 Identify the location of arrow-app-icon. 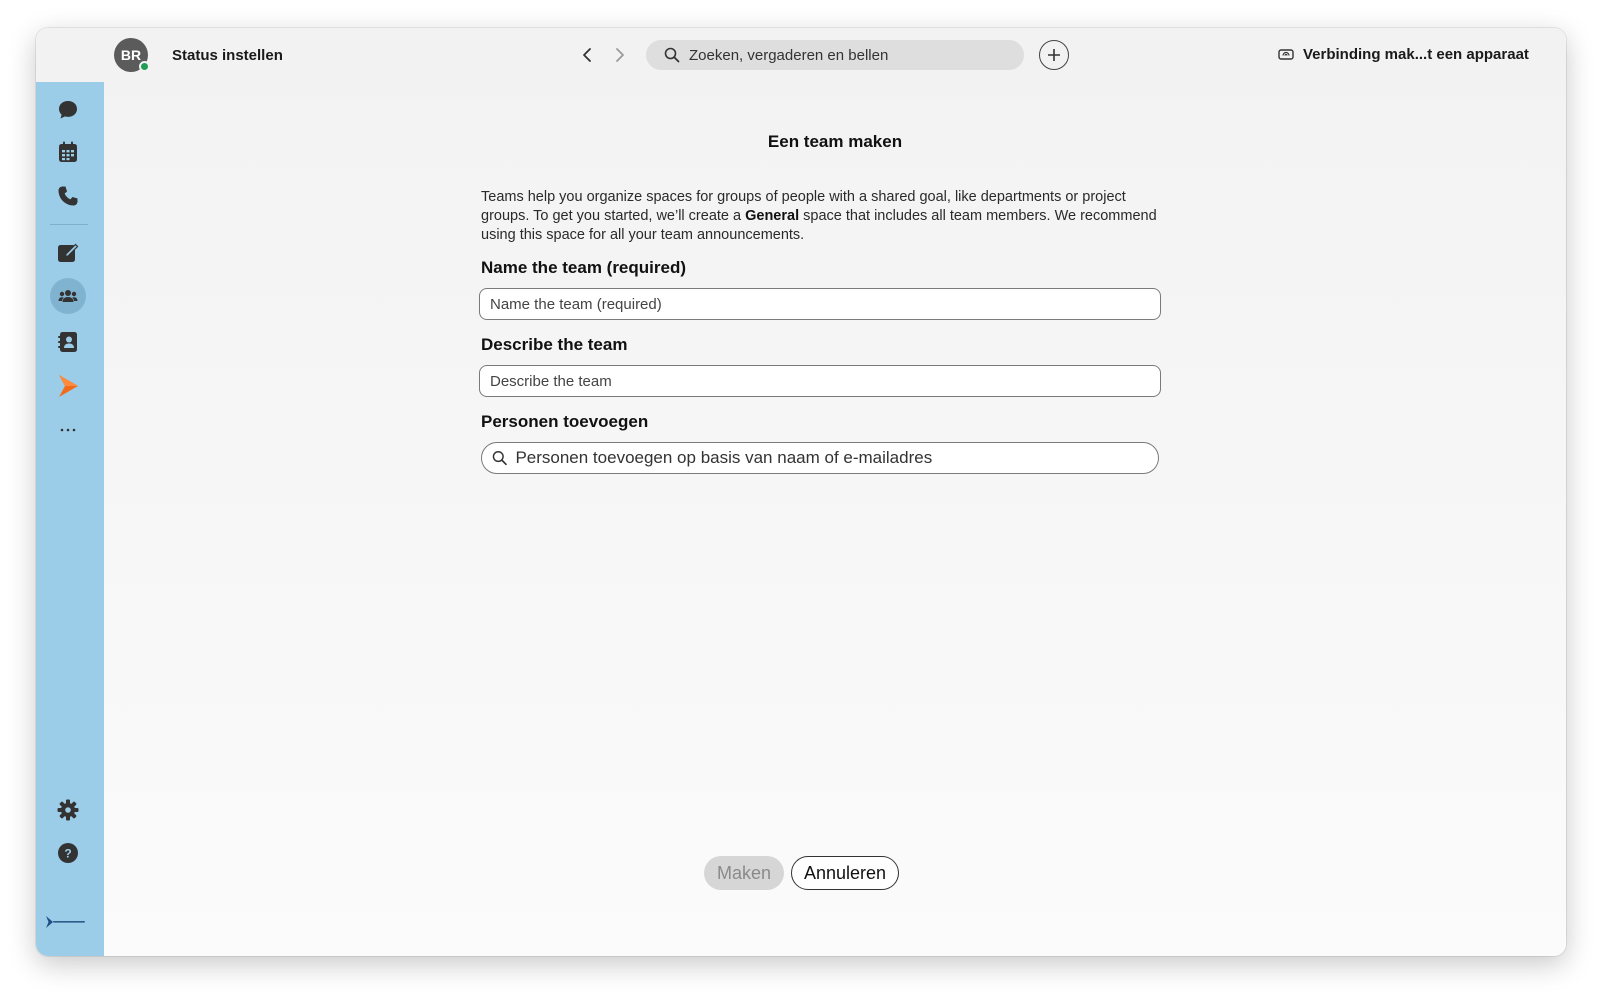
(68, 386).